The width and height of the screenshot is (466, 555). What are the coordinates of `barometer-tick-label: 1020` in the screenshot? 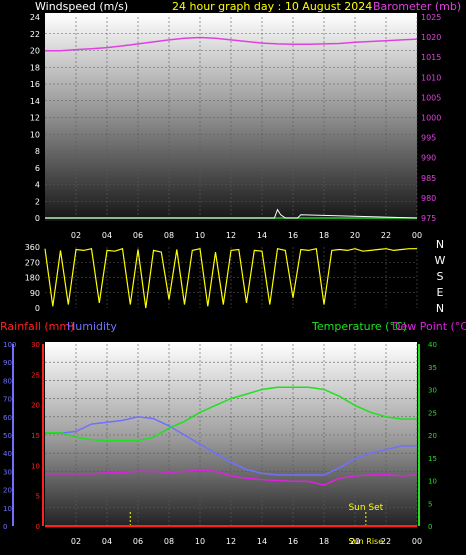 It's located at (431, 37).